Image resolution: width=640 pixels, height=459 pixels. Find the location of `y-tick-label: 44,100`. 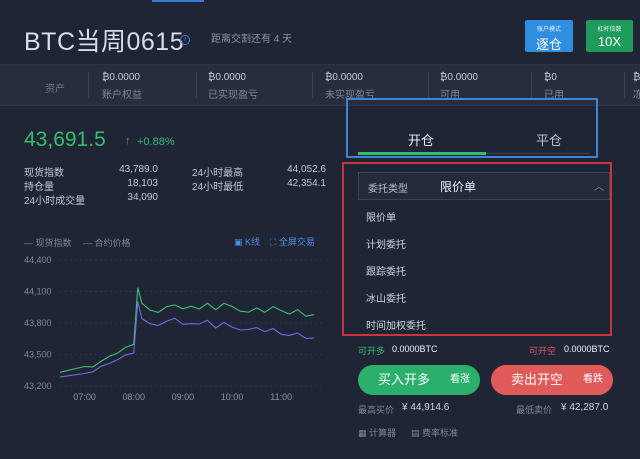

y-tick-label: 44,100 is located at coordinates (38, 292).